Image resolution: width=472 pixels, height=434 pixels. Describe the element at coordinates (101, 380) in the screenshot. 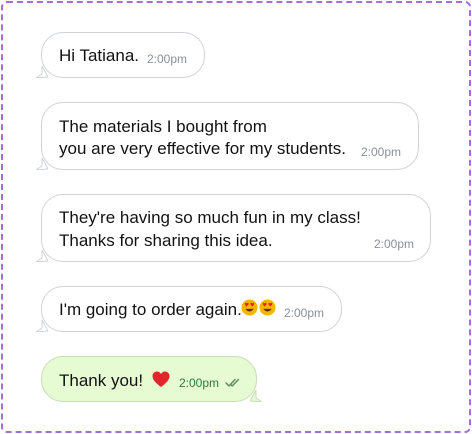

I see `message-text: Thank you!` at that location.